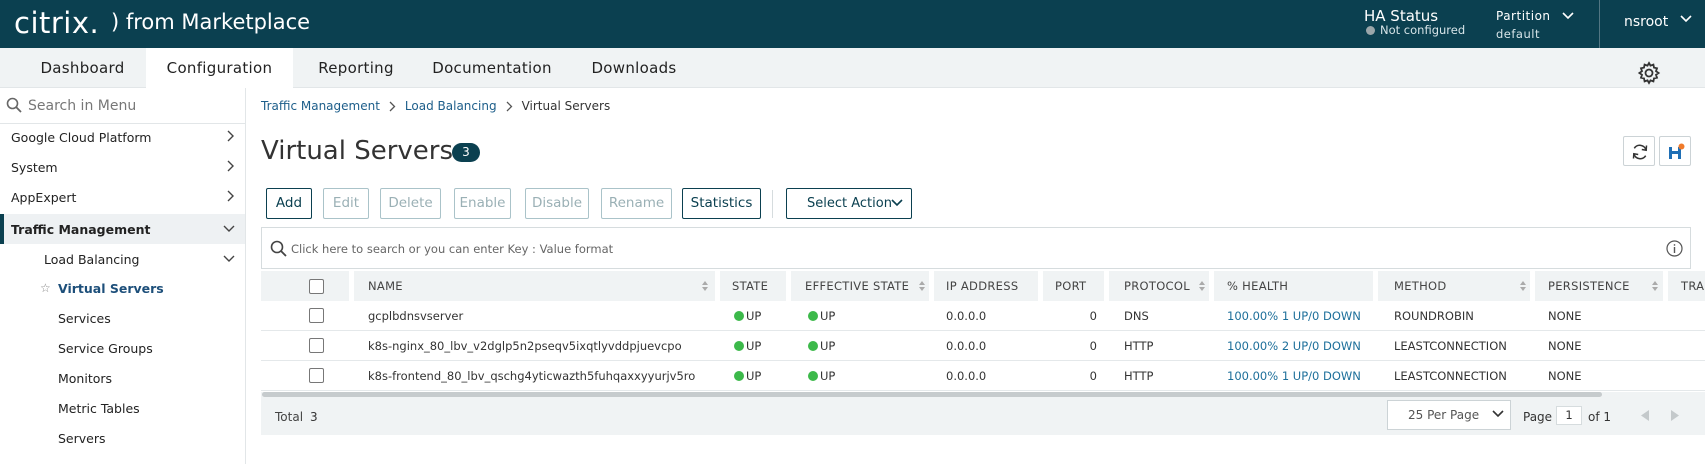  I want to click on disable-button: Disable, so click(557, 203).